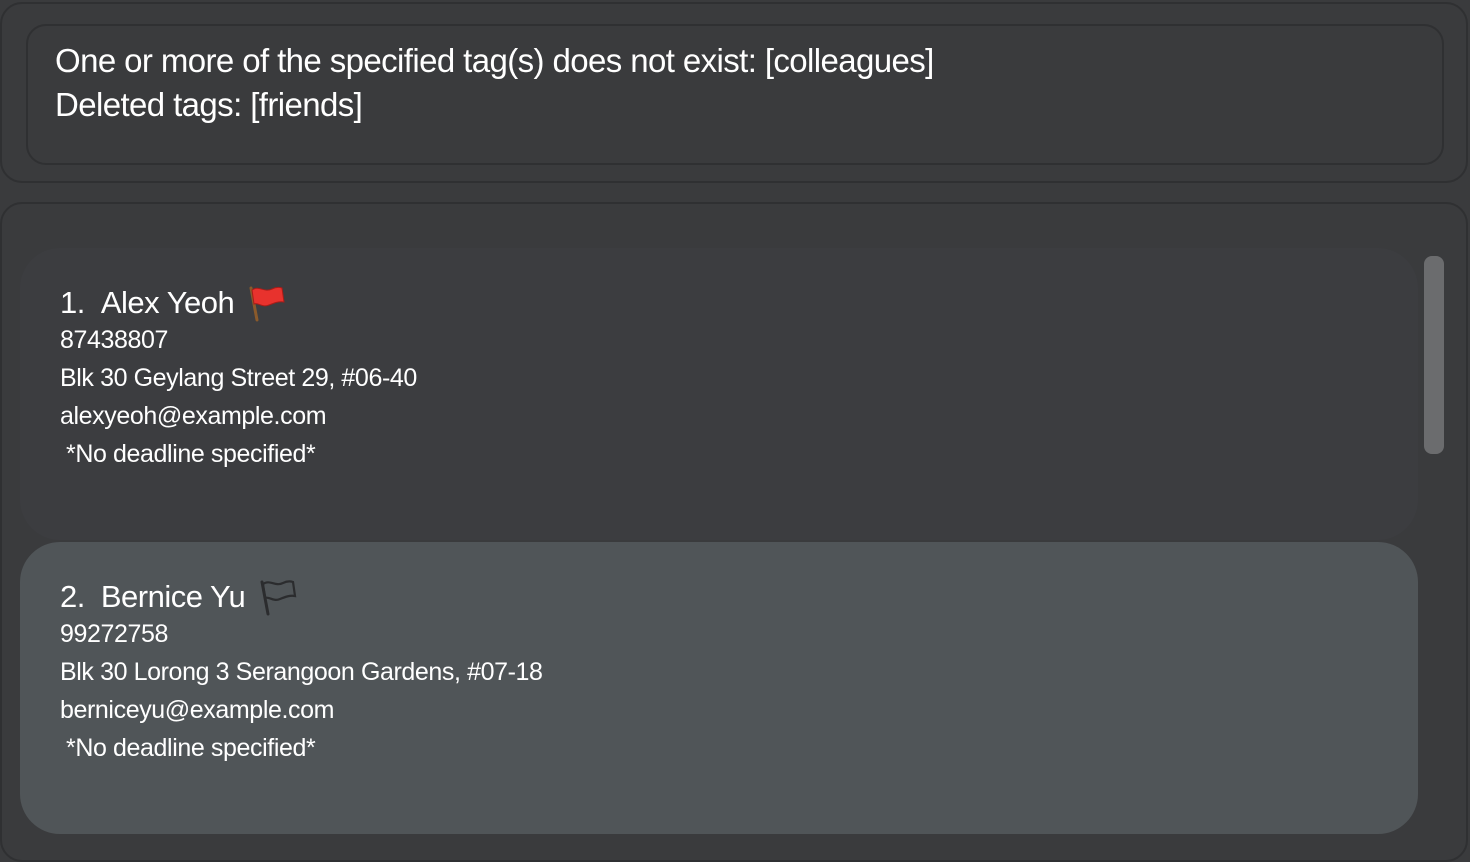  Describe the element at coordinates (114, 340) in the screenshot. I see `person-phone: 87438807` at that location.